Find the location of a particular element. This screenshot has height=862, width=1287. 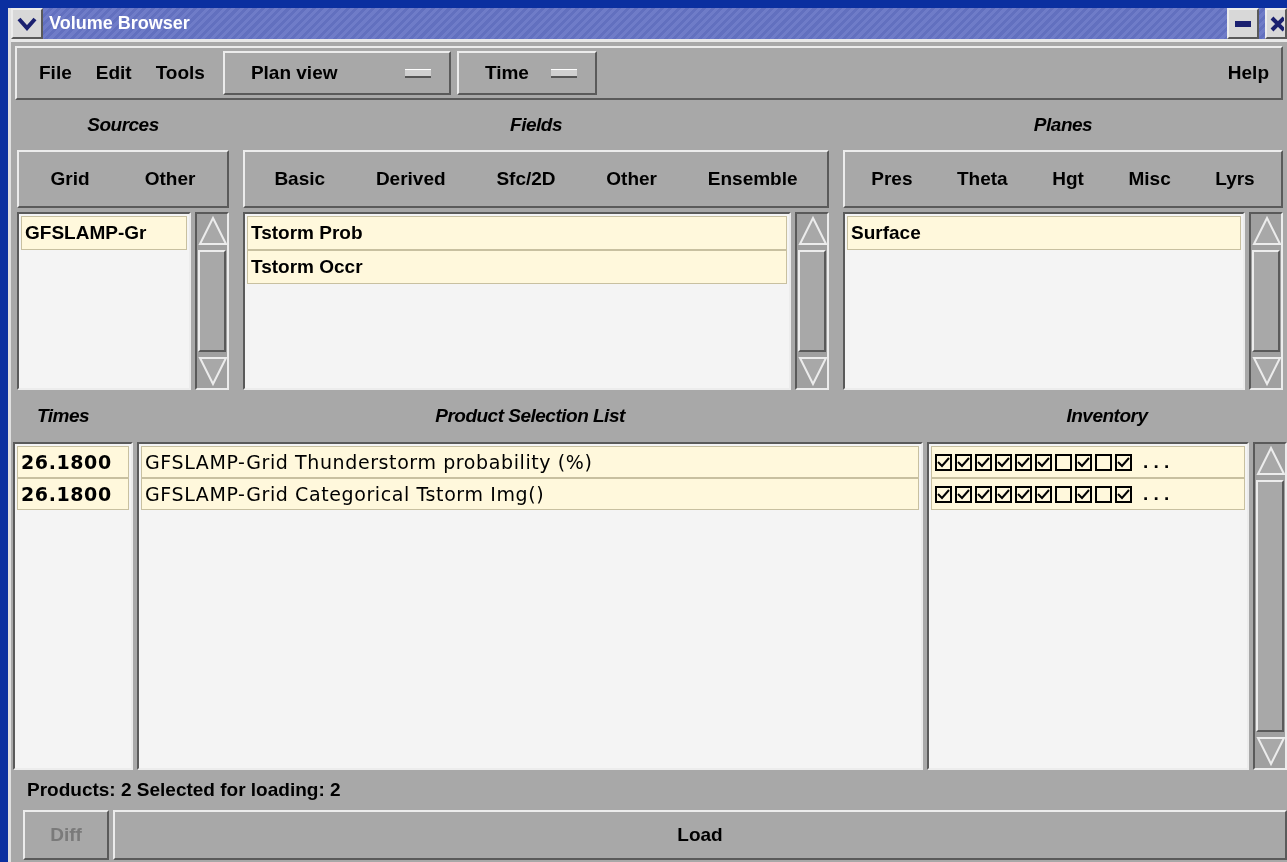

status-text: Products: 2 Selected for loading: 2 is located at coordinates (184, 790).